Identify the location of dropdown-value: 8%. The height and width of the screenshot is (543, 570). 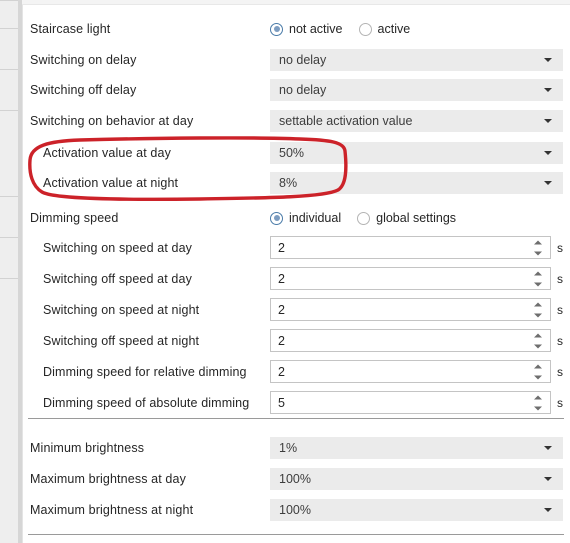
(288, 183).